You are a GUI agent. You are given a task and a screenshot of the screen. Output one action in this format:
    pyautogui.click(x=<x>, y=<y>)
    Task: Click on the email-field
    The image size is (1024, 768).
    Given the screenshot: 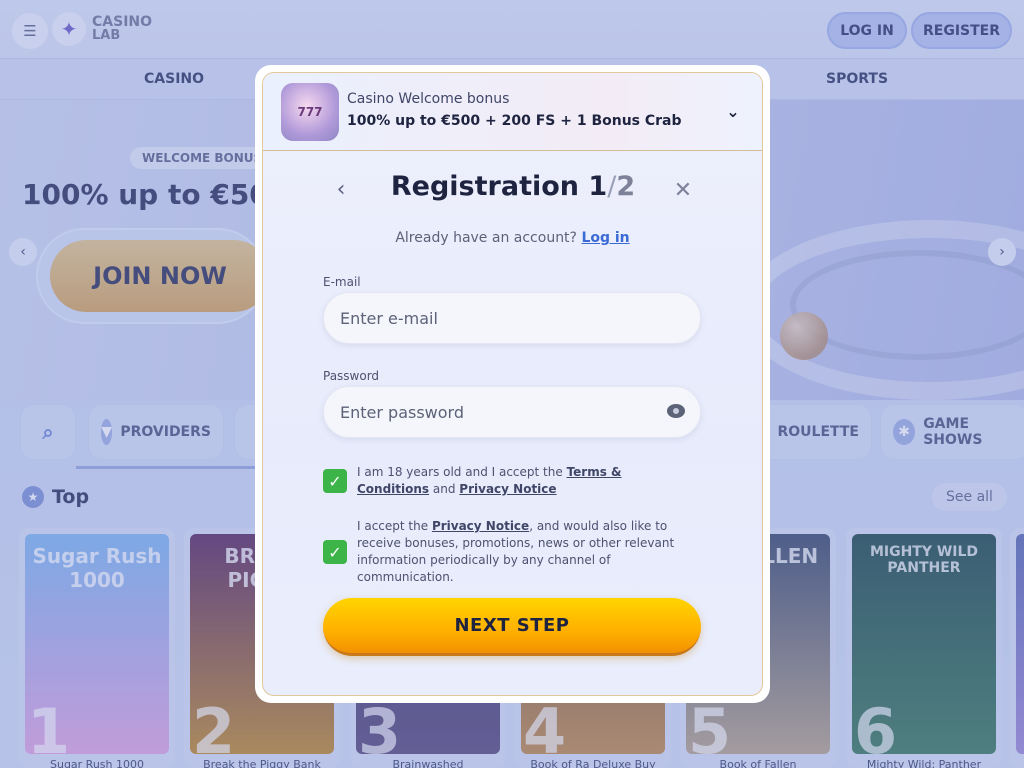 What is the action you would take?
    pyautogui.click(x=500, y=318)
    